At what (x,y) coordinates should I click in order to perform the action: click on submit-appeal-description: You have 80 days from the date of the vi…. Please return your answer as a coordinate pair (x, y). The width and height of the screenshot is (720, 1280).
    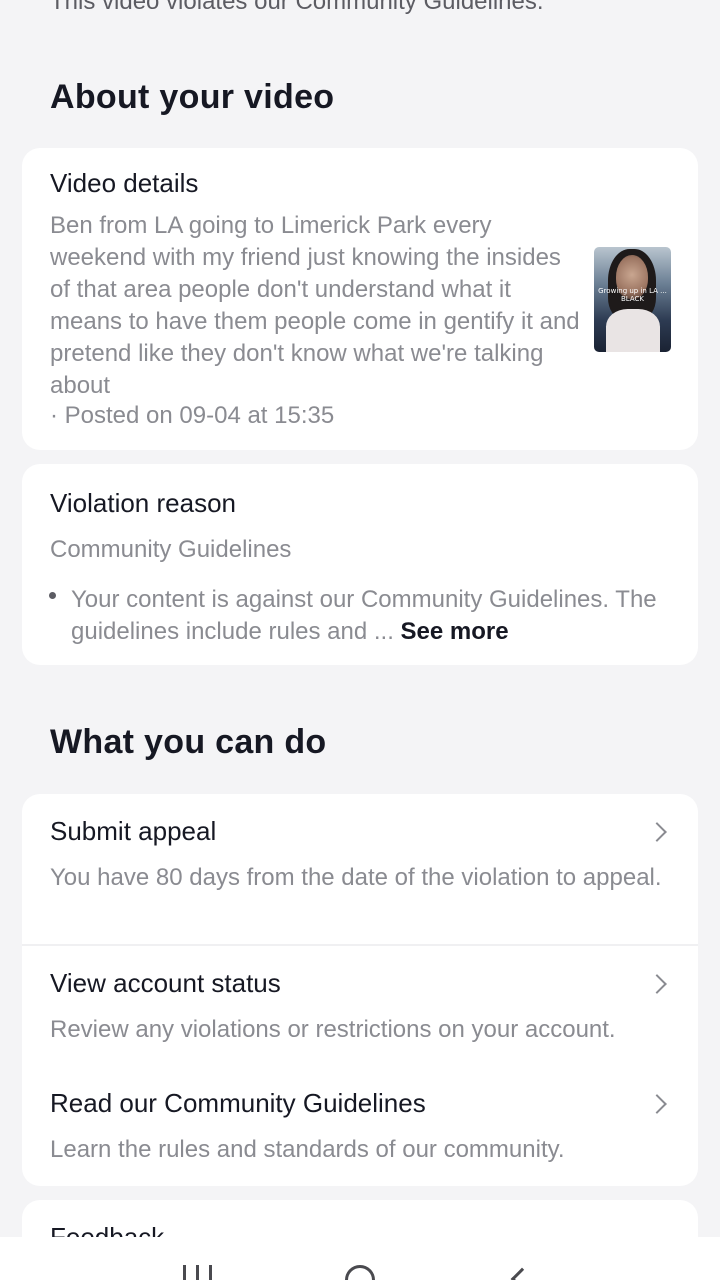
    Looking at the image, I should click on (356, 877).